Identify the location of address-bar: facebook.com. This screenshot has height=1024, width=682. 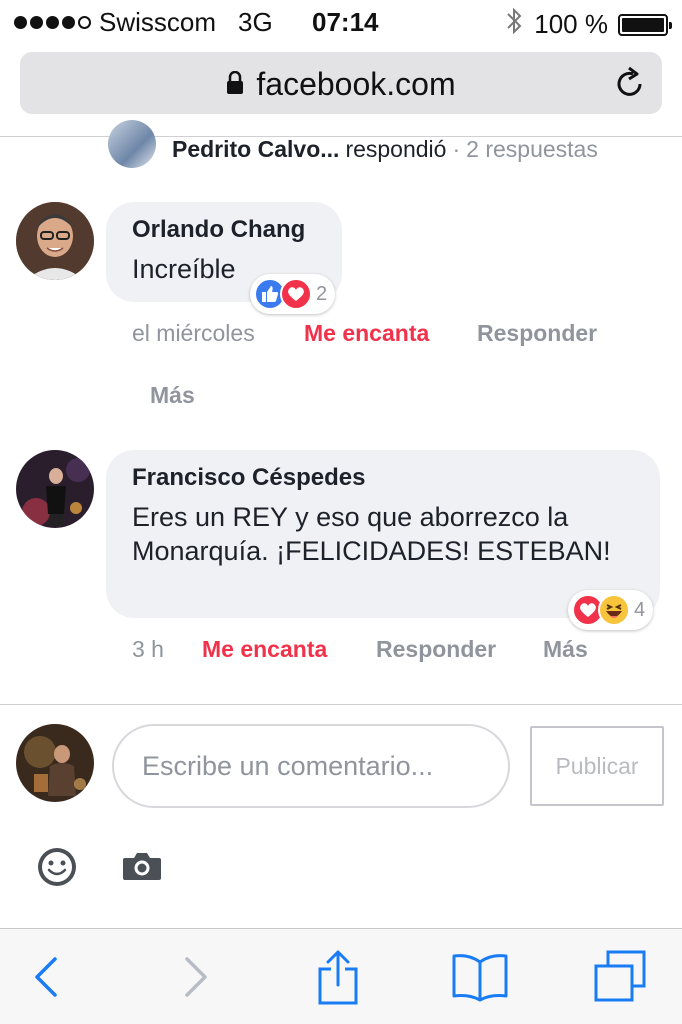
(341, 83).